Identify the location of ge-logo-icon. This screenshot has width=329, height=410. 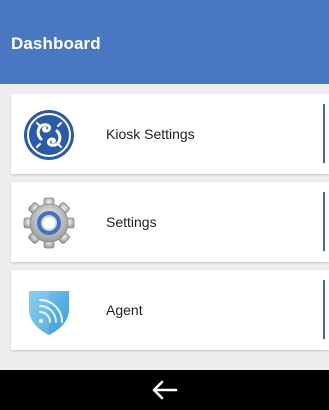
(49, 135).